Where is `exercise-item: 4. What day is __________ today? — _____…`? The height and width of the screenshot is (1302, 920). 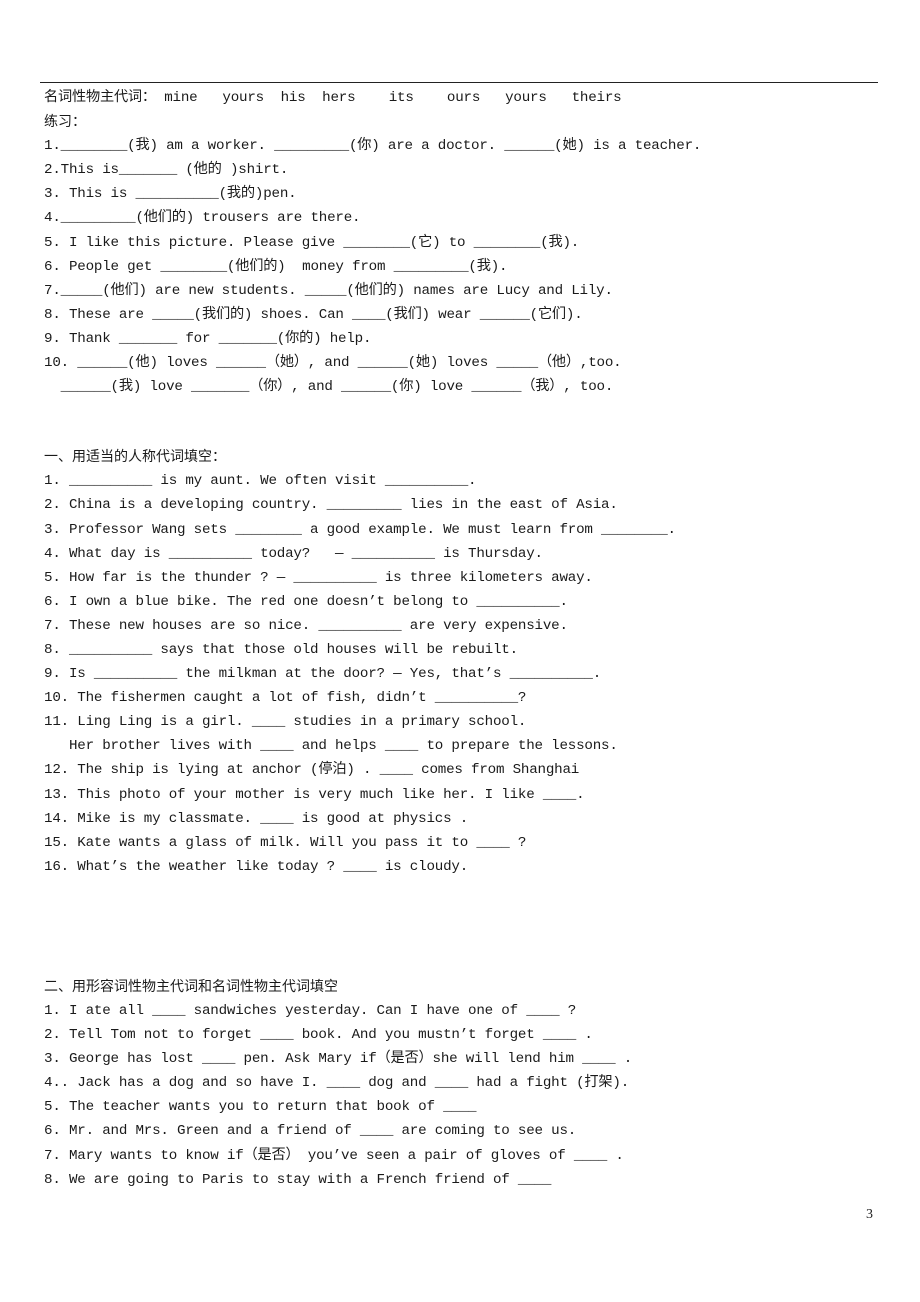 exercise-item: 4. What day is __________ today? — _____… is located at coordinates (293, 553).